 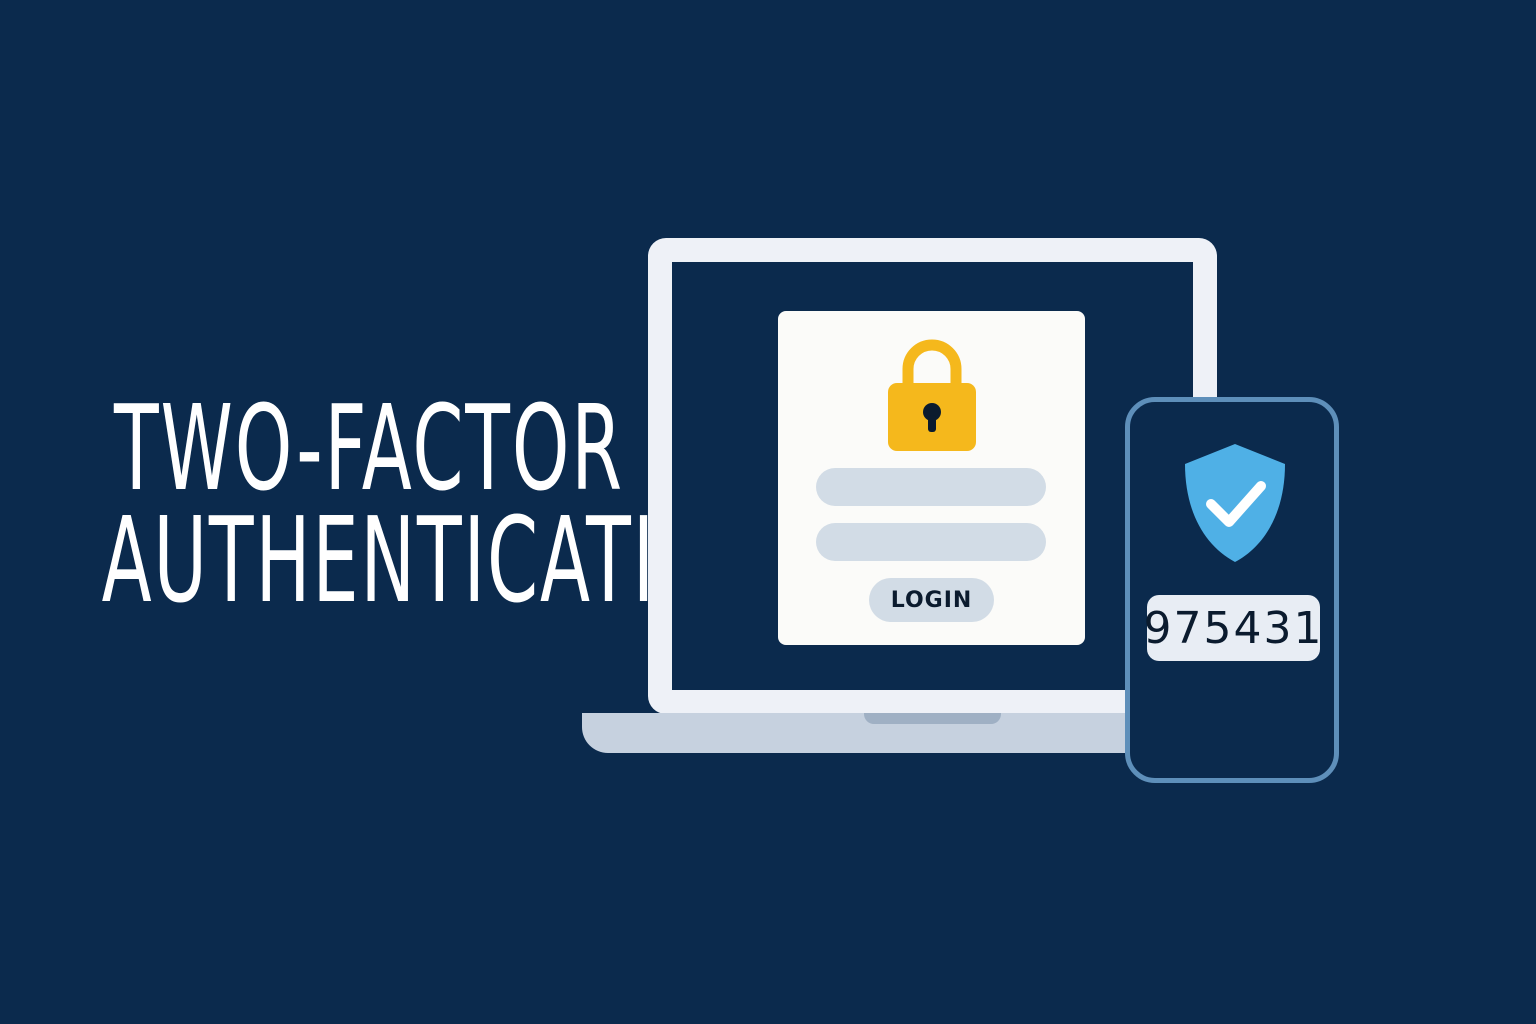 I want to click on headline: TWO-FACTOR AUTHENTICATION, so click(x=386, y=504).